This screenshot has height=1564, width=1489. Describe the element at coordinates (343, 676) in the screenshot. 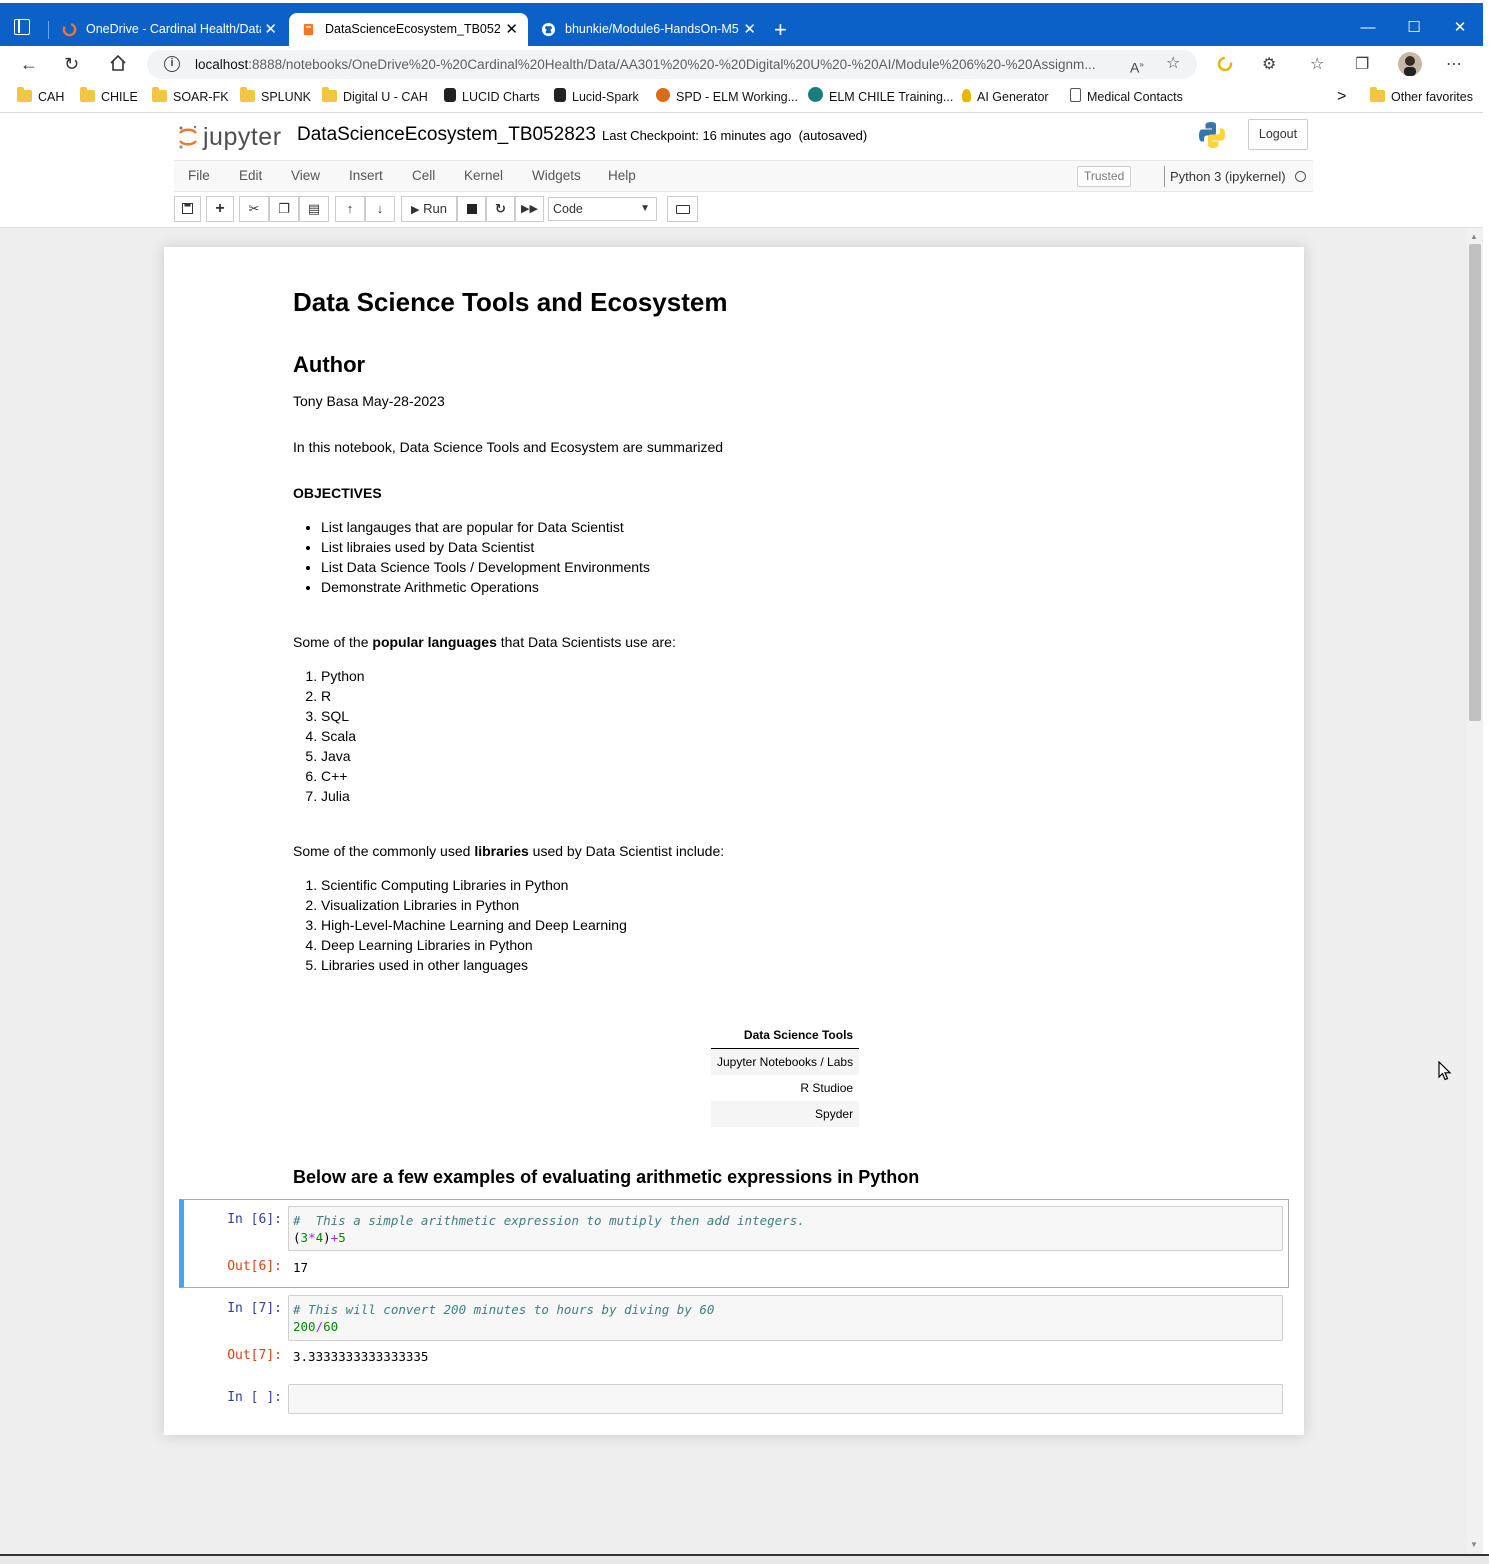

I see `list-item: Python` at that location.